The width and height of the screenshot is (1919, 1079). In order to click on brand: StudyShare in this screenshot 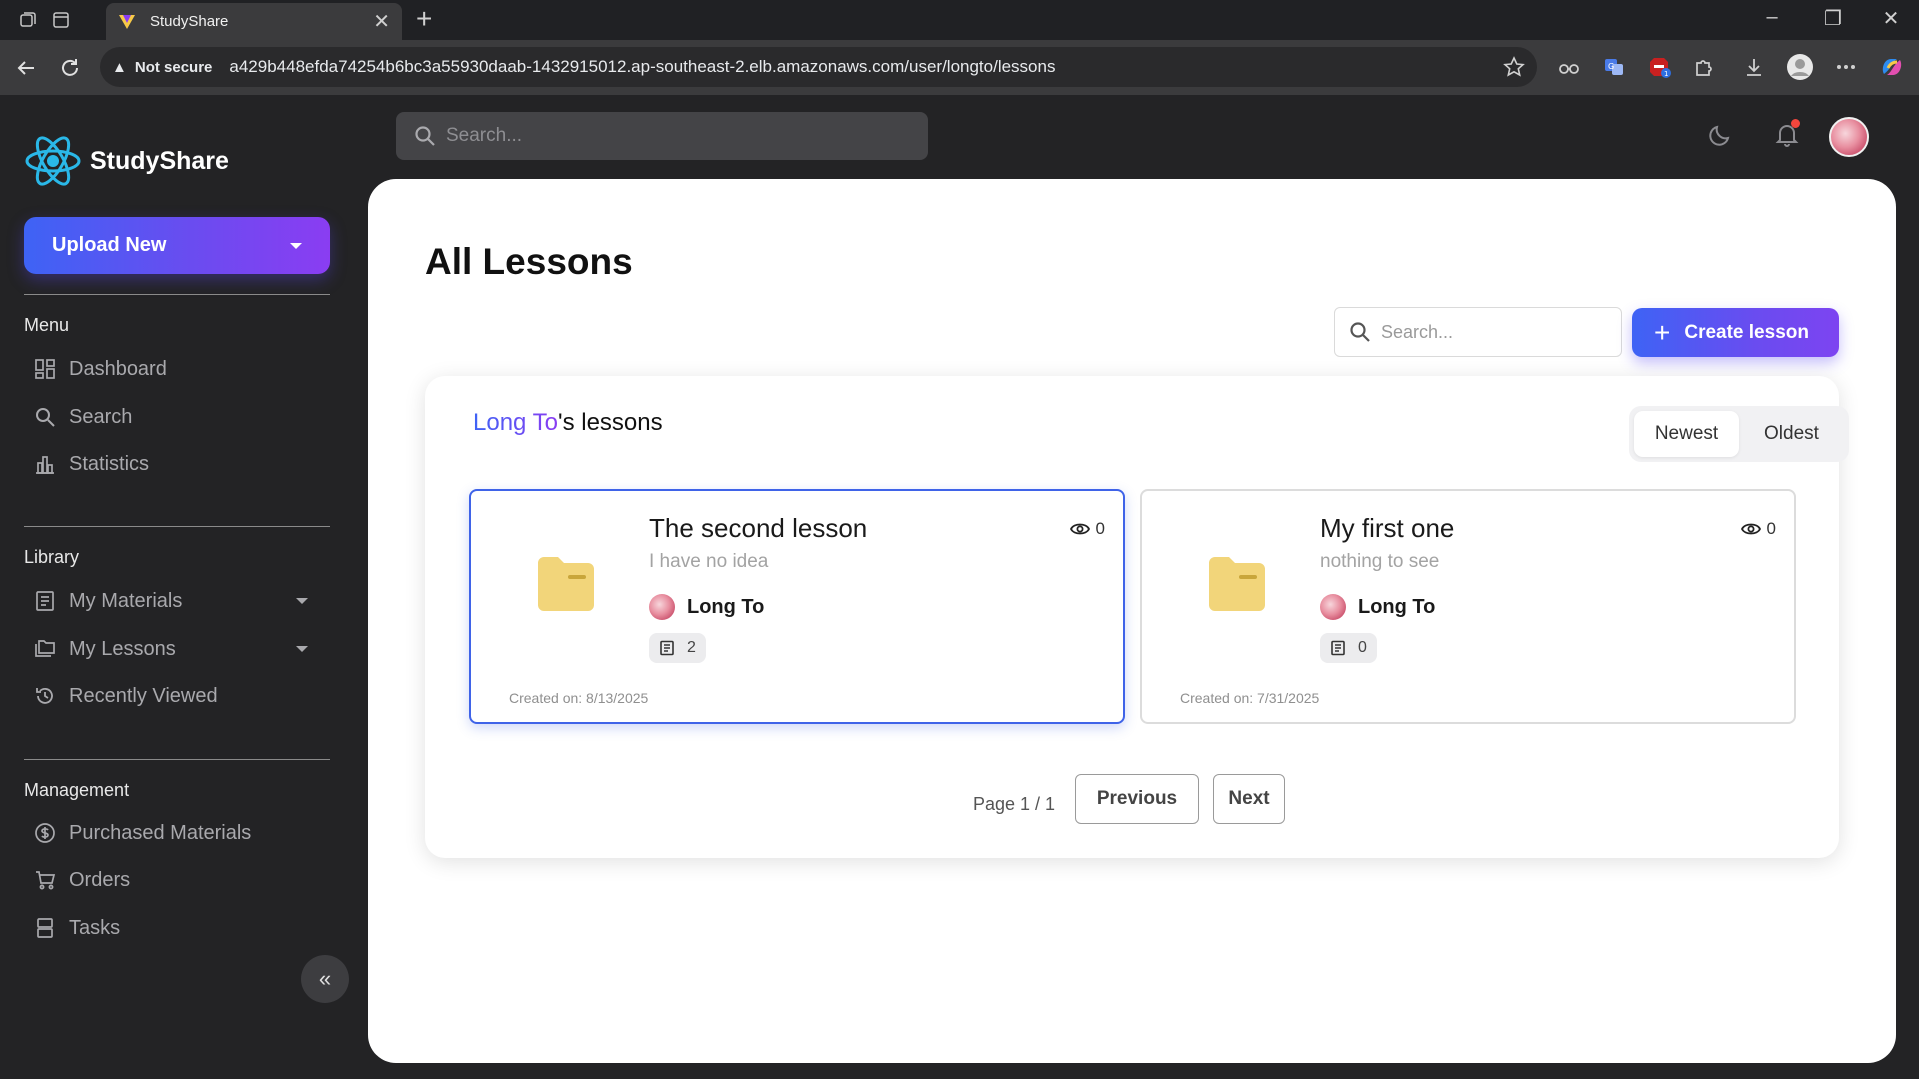, I will do `click(126, 161)`.